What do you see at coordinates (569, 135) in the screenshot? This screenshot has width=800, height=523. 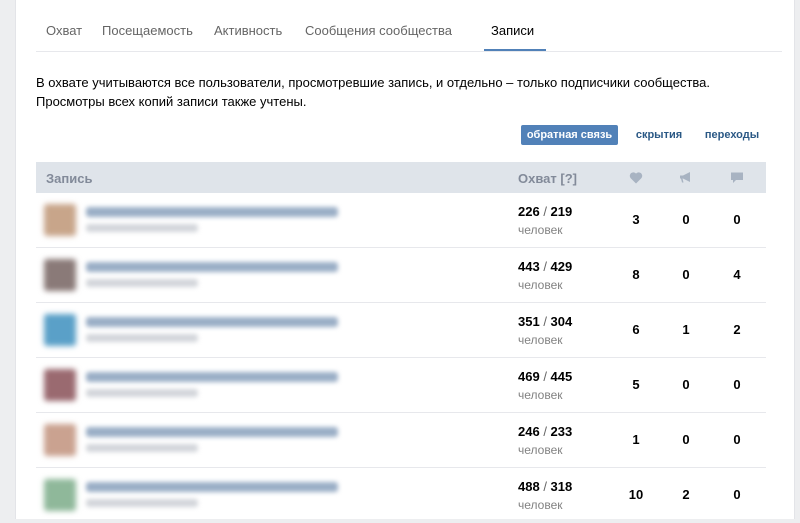 I see `feedback-view-button: обратная связь` at bounding box center [569, 135].